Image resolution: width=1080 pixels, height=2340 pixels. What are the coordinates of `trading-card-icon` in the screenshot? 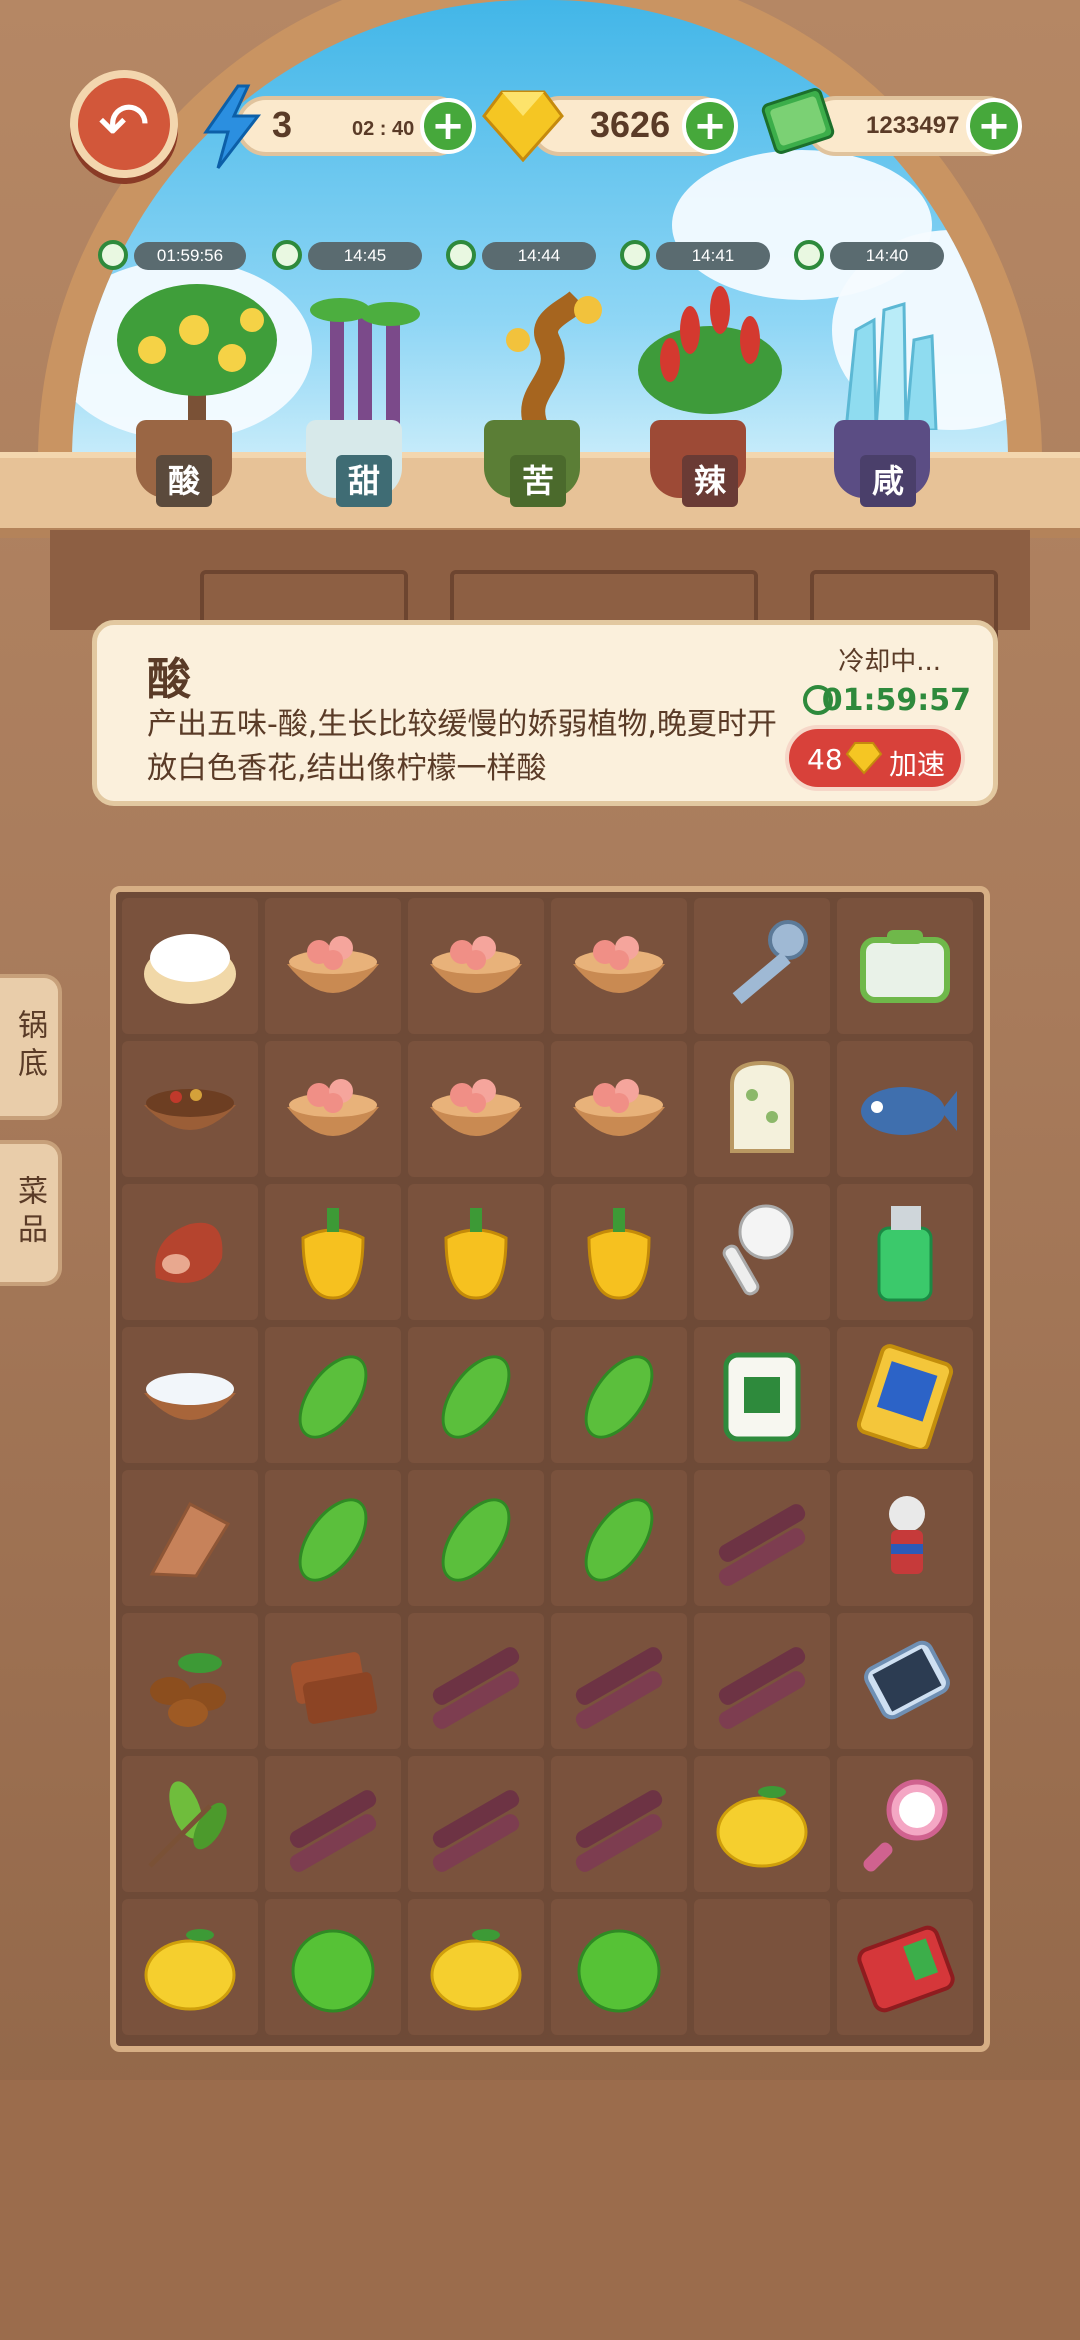 It's located at (905, 1396).